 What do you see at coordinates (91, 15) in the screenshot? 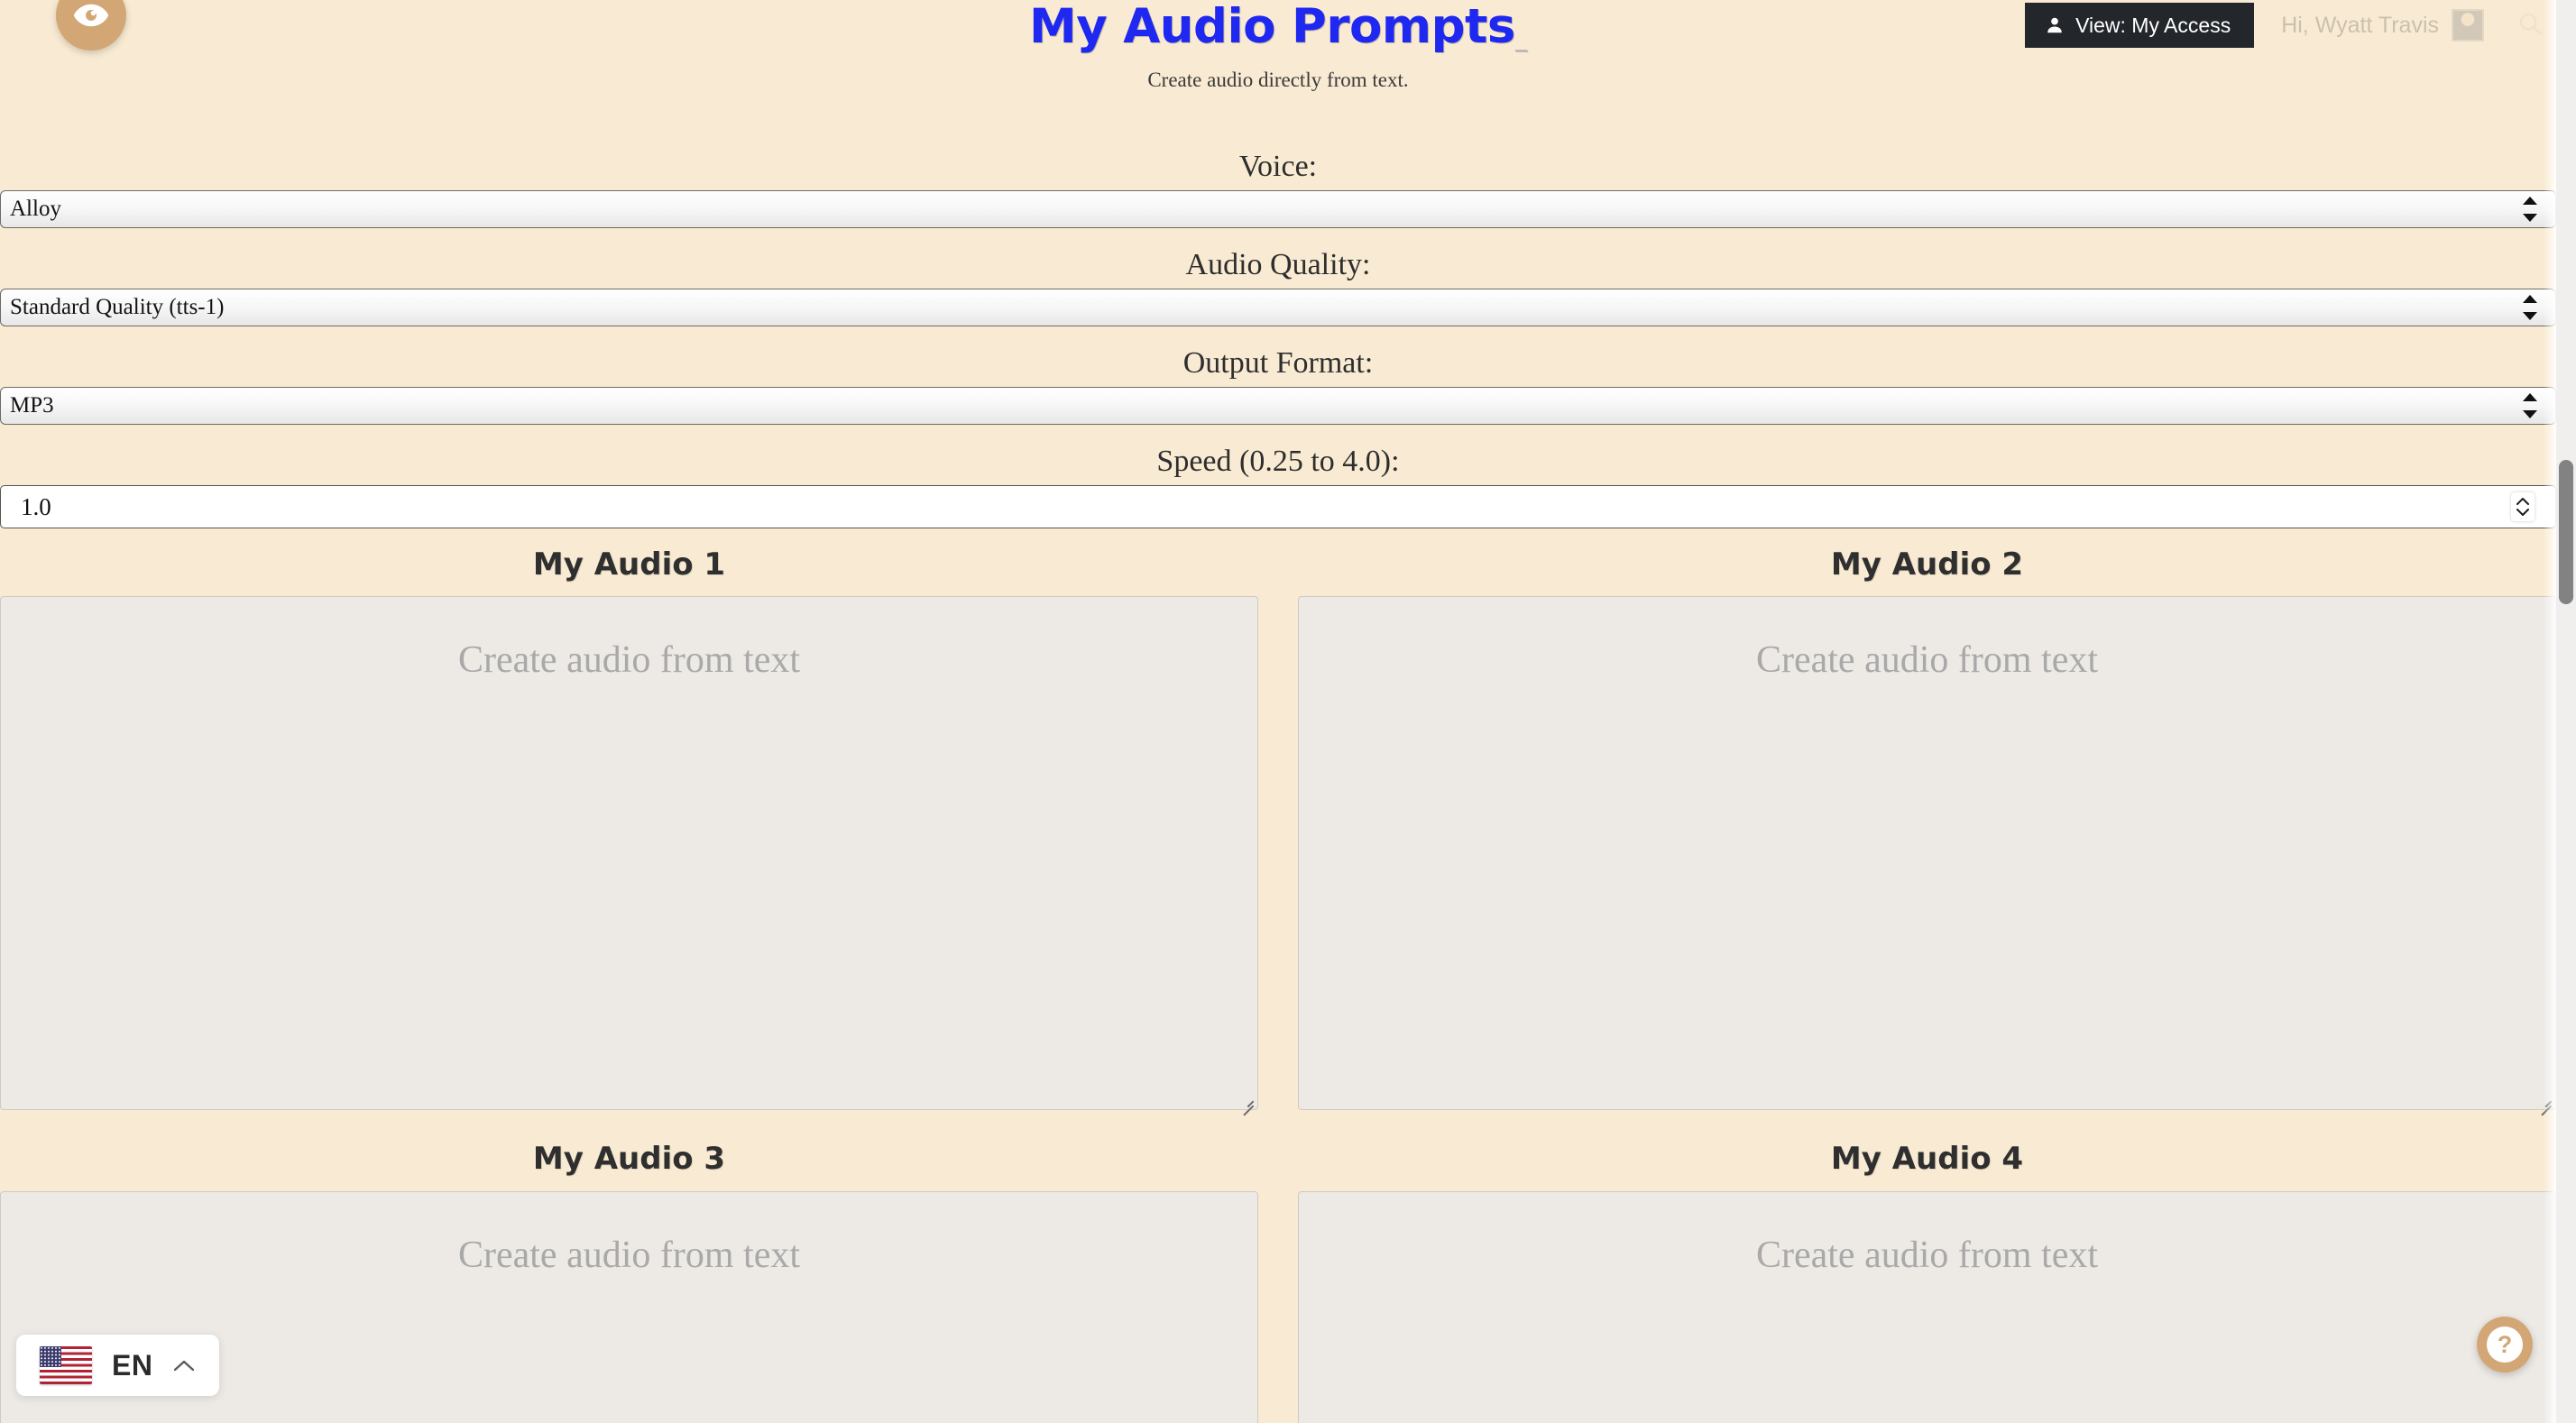
I see `eye-icon` at bounding box center [91, 15].